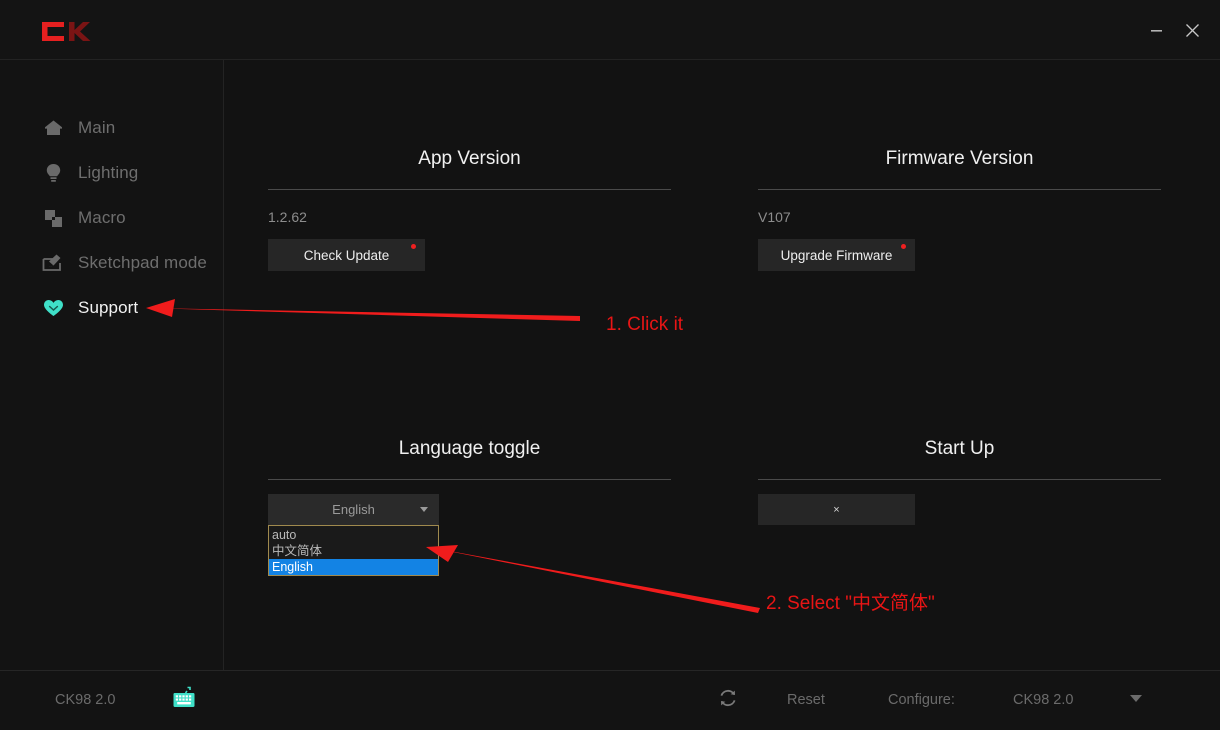 This screenshot has width=1220, height=730. Describe the element at coordinates (610, 30) in the screenshot. I see `title-bar` at that location.